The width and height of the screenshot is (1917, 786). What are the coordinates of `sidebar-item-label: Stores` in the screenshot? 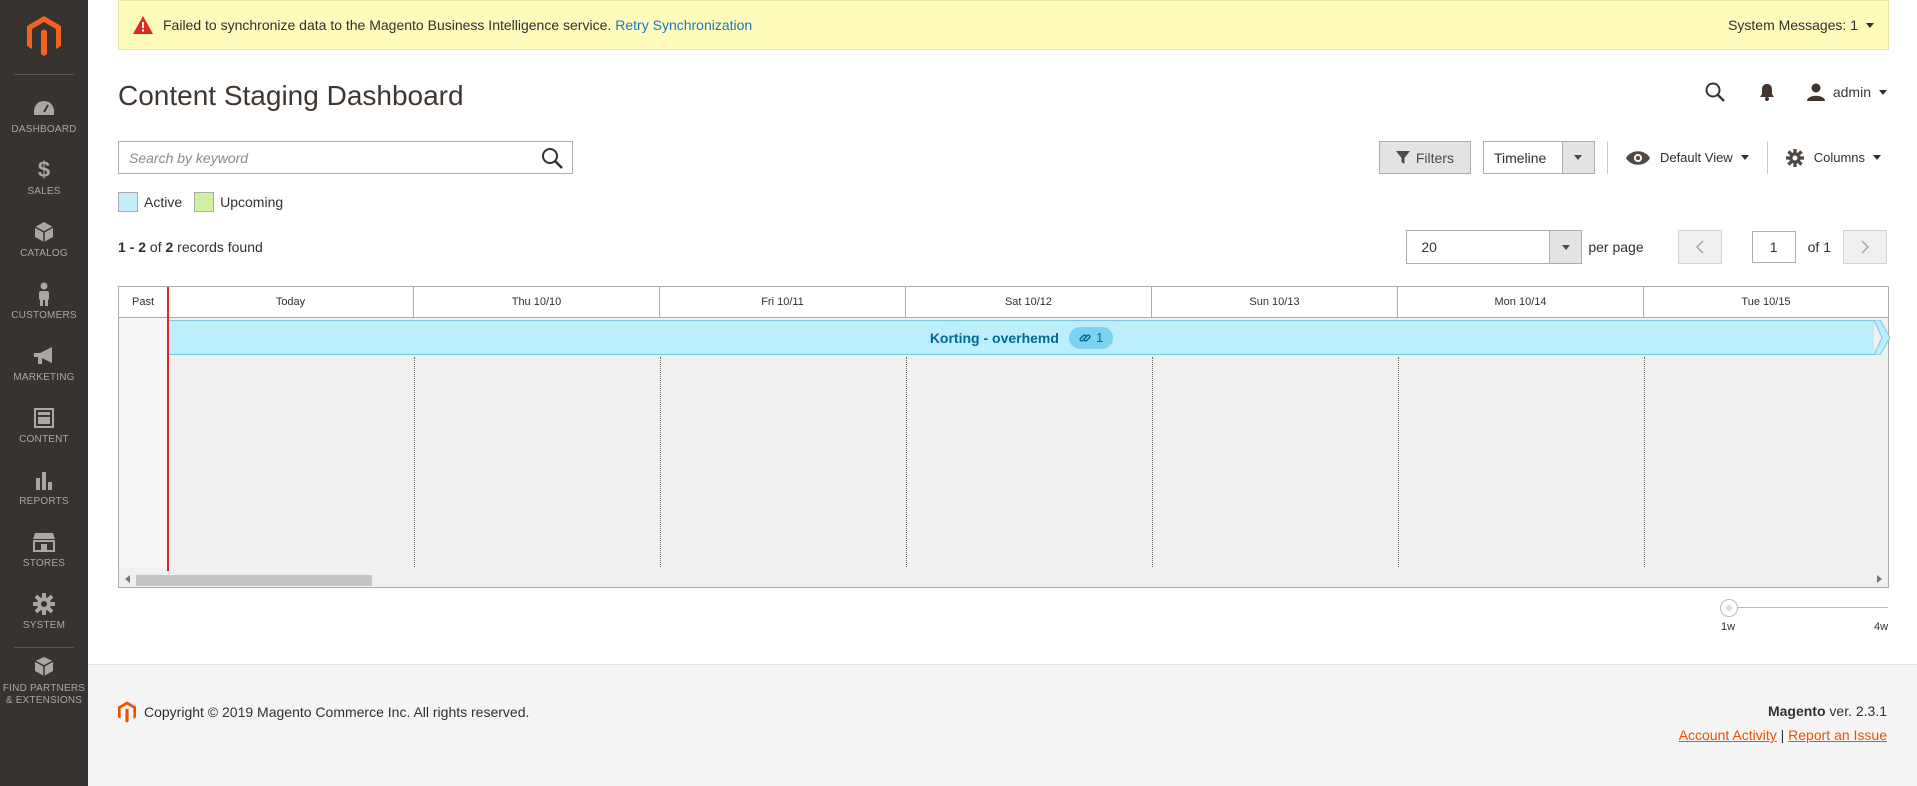 It's located at (44, 563).